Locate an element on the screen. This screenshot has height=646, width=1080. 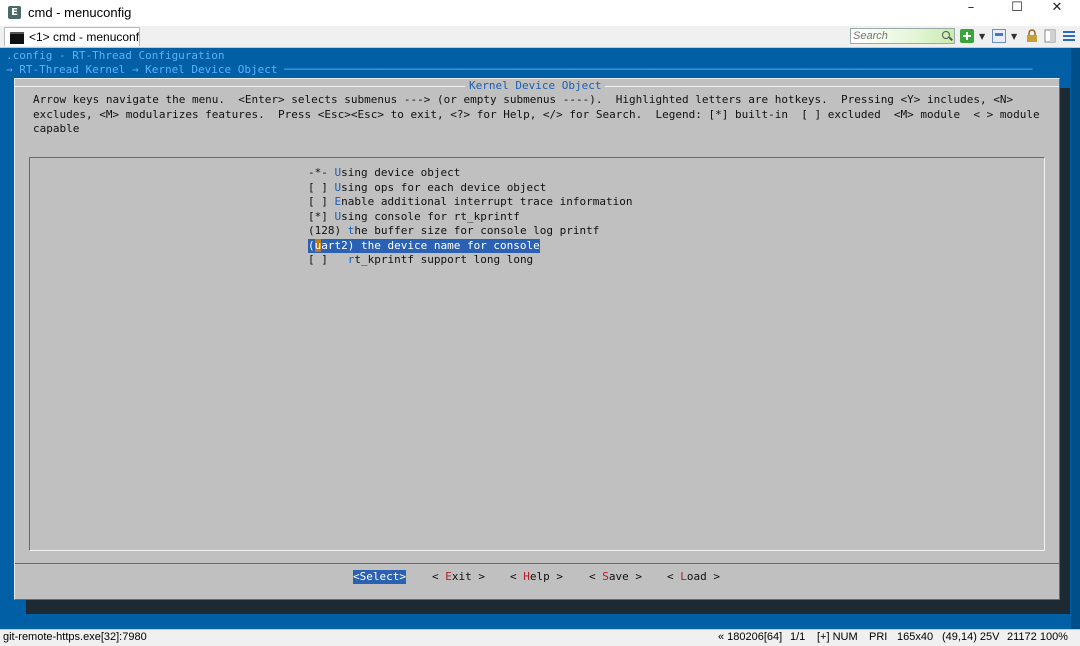
dialog-shadow-bottom is located at coordinates (548, 607).